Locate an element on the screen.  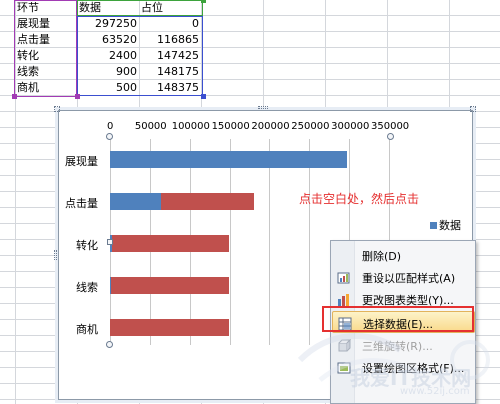
x-tick-label: 250000 is located at coordinates (310, 126).